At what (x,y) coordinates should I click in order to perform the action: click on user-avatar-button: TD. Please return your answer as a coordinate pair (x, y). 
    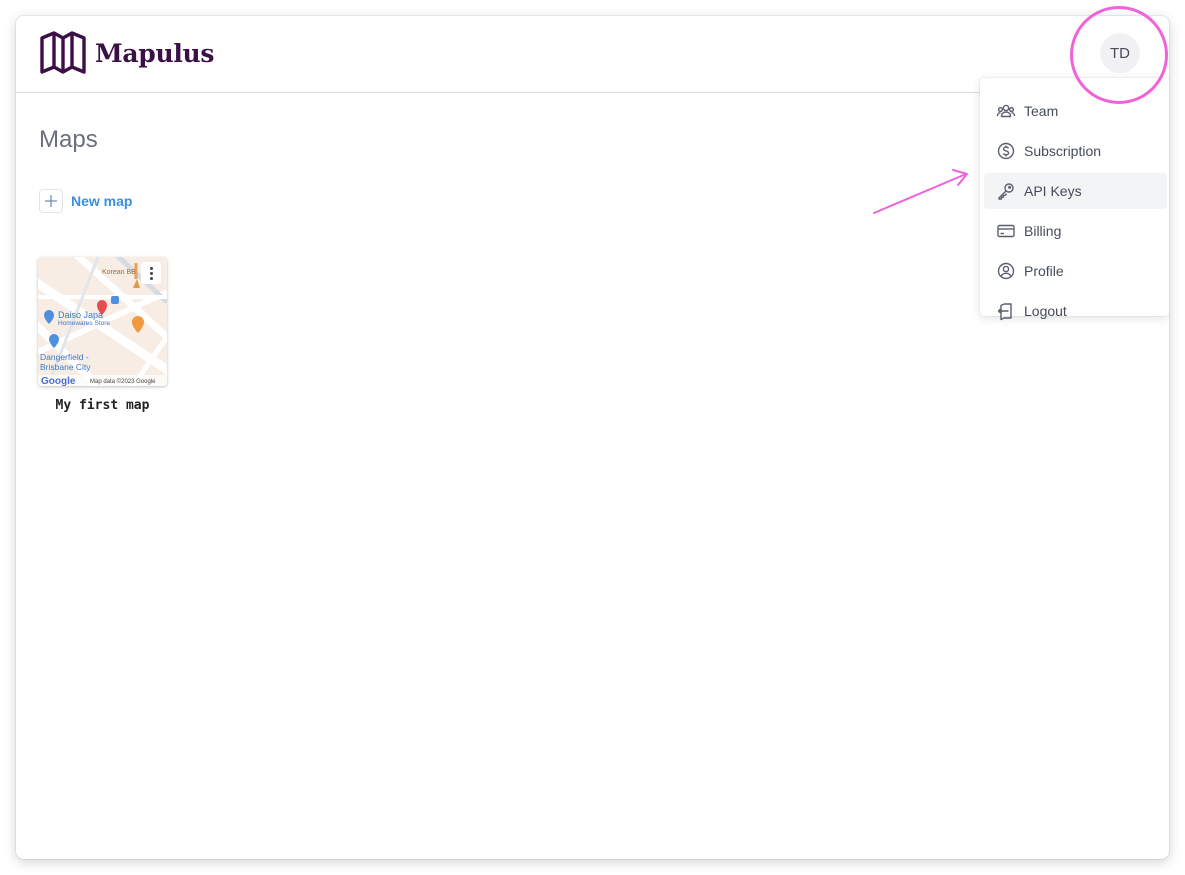
    Looking at the image, I should click on (1120, 53).